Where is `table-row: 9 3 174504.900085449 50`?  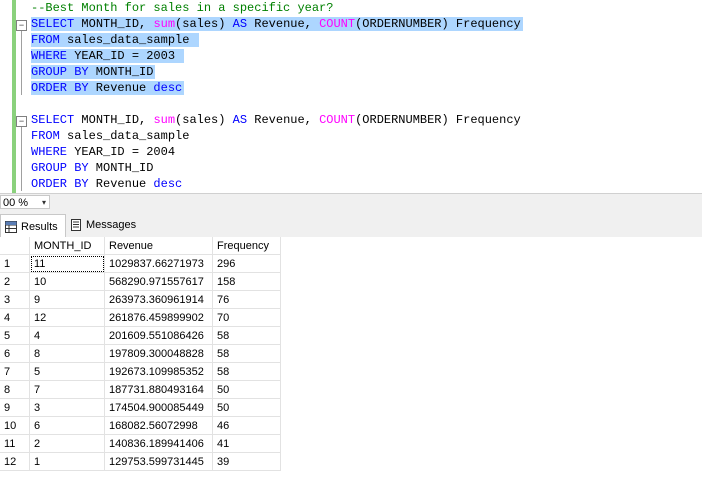
table-row: 9 3 174504.900085449 50 is located at coordinates (140, 408).